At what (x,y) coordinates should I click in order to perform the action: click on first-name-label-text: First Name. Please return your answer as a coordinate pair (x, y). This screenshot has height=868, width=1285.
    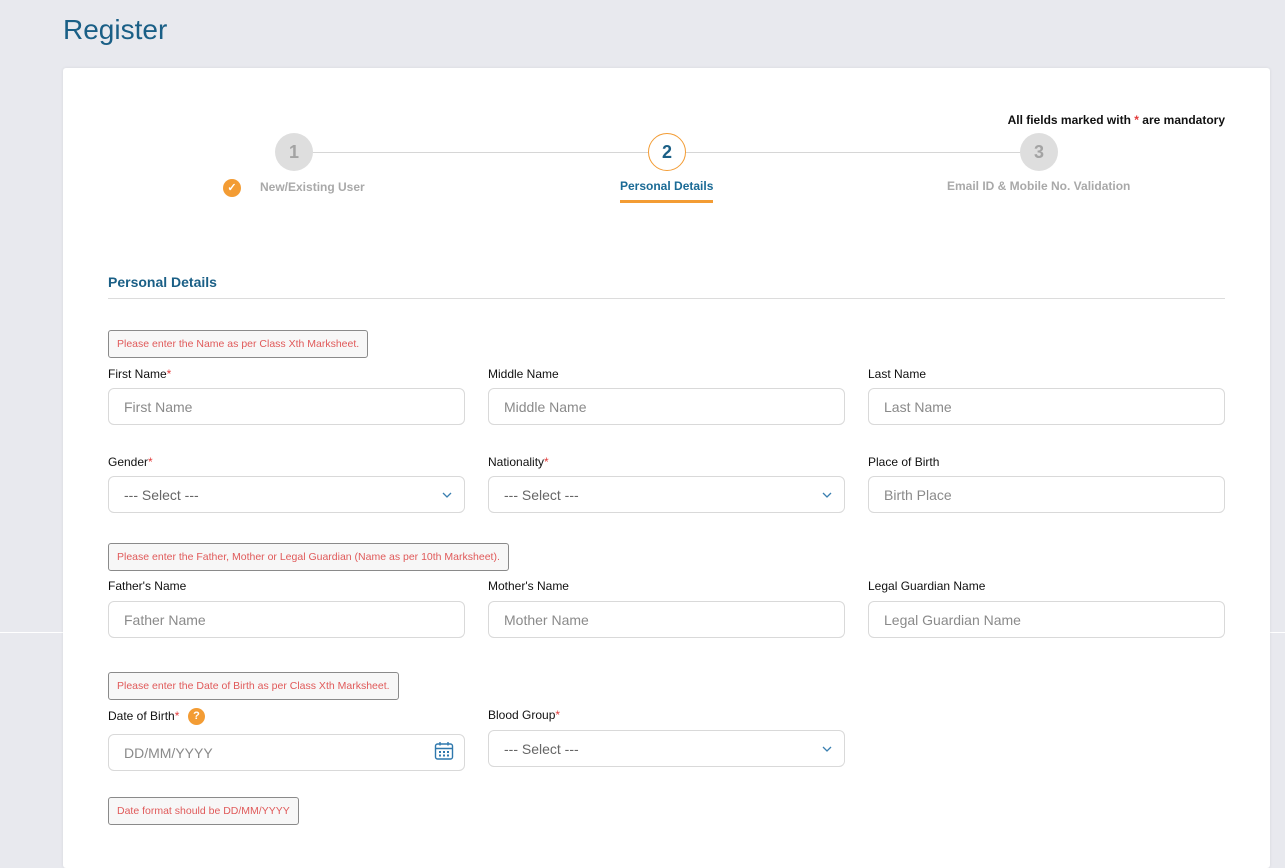
    Looking at the image, I should click on (137, 374).